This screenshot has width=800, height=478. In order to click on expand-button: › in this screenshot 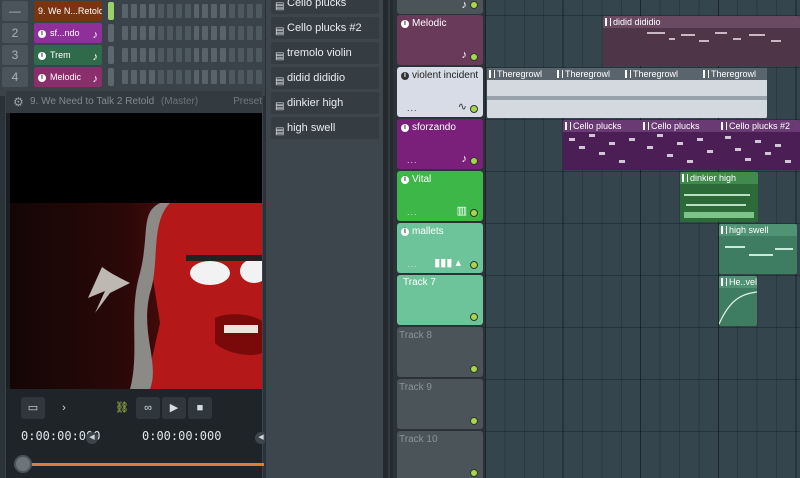, I will do `click(64, 408)`.